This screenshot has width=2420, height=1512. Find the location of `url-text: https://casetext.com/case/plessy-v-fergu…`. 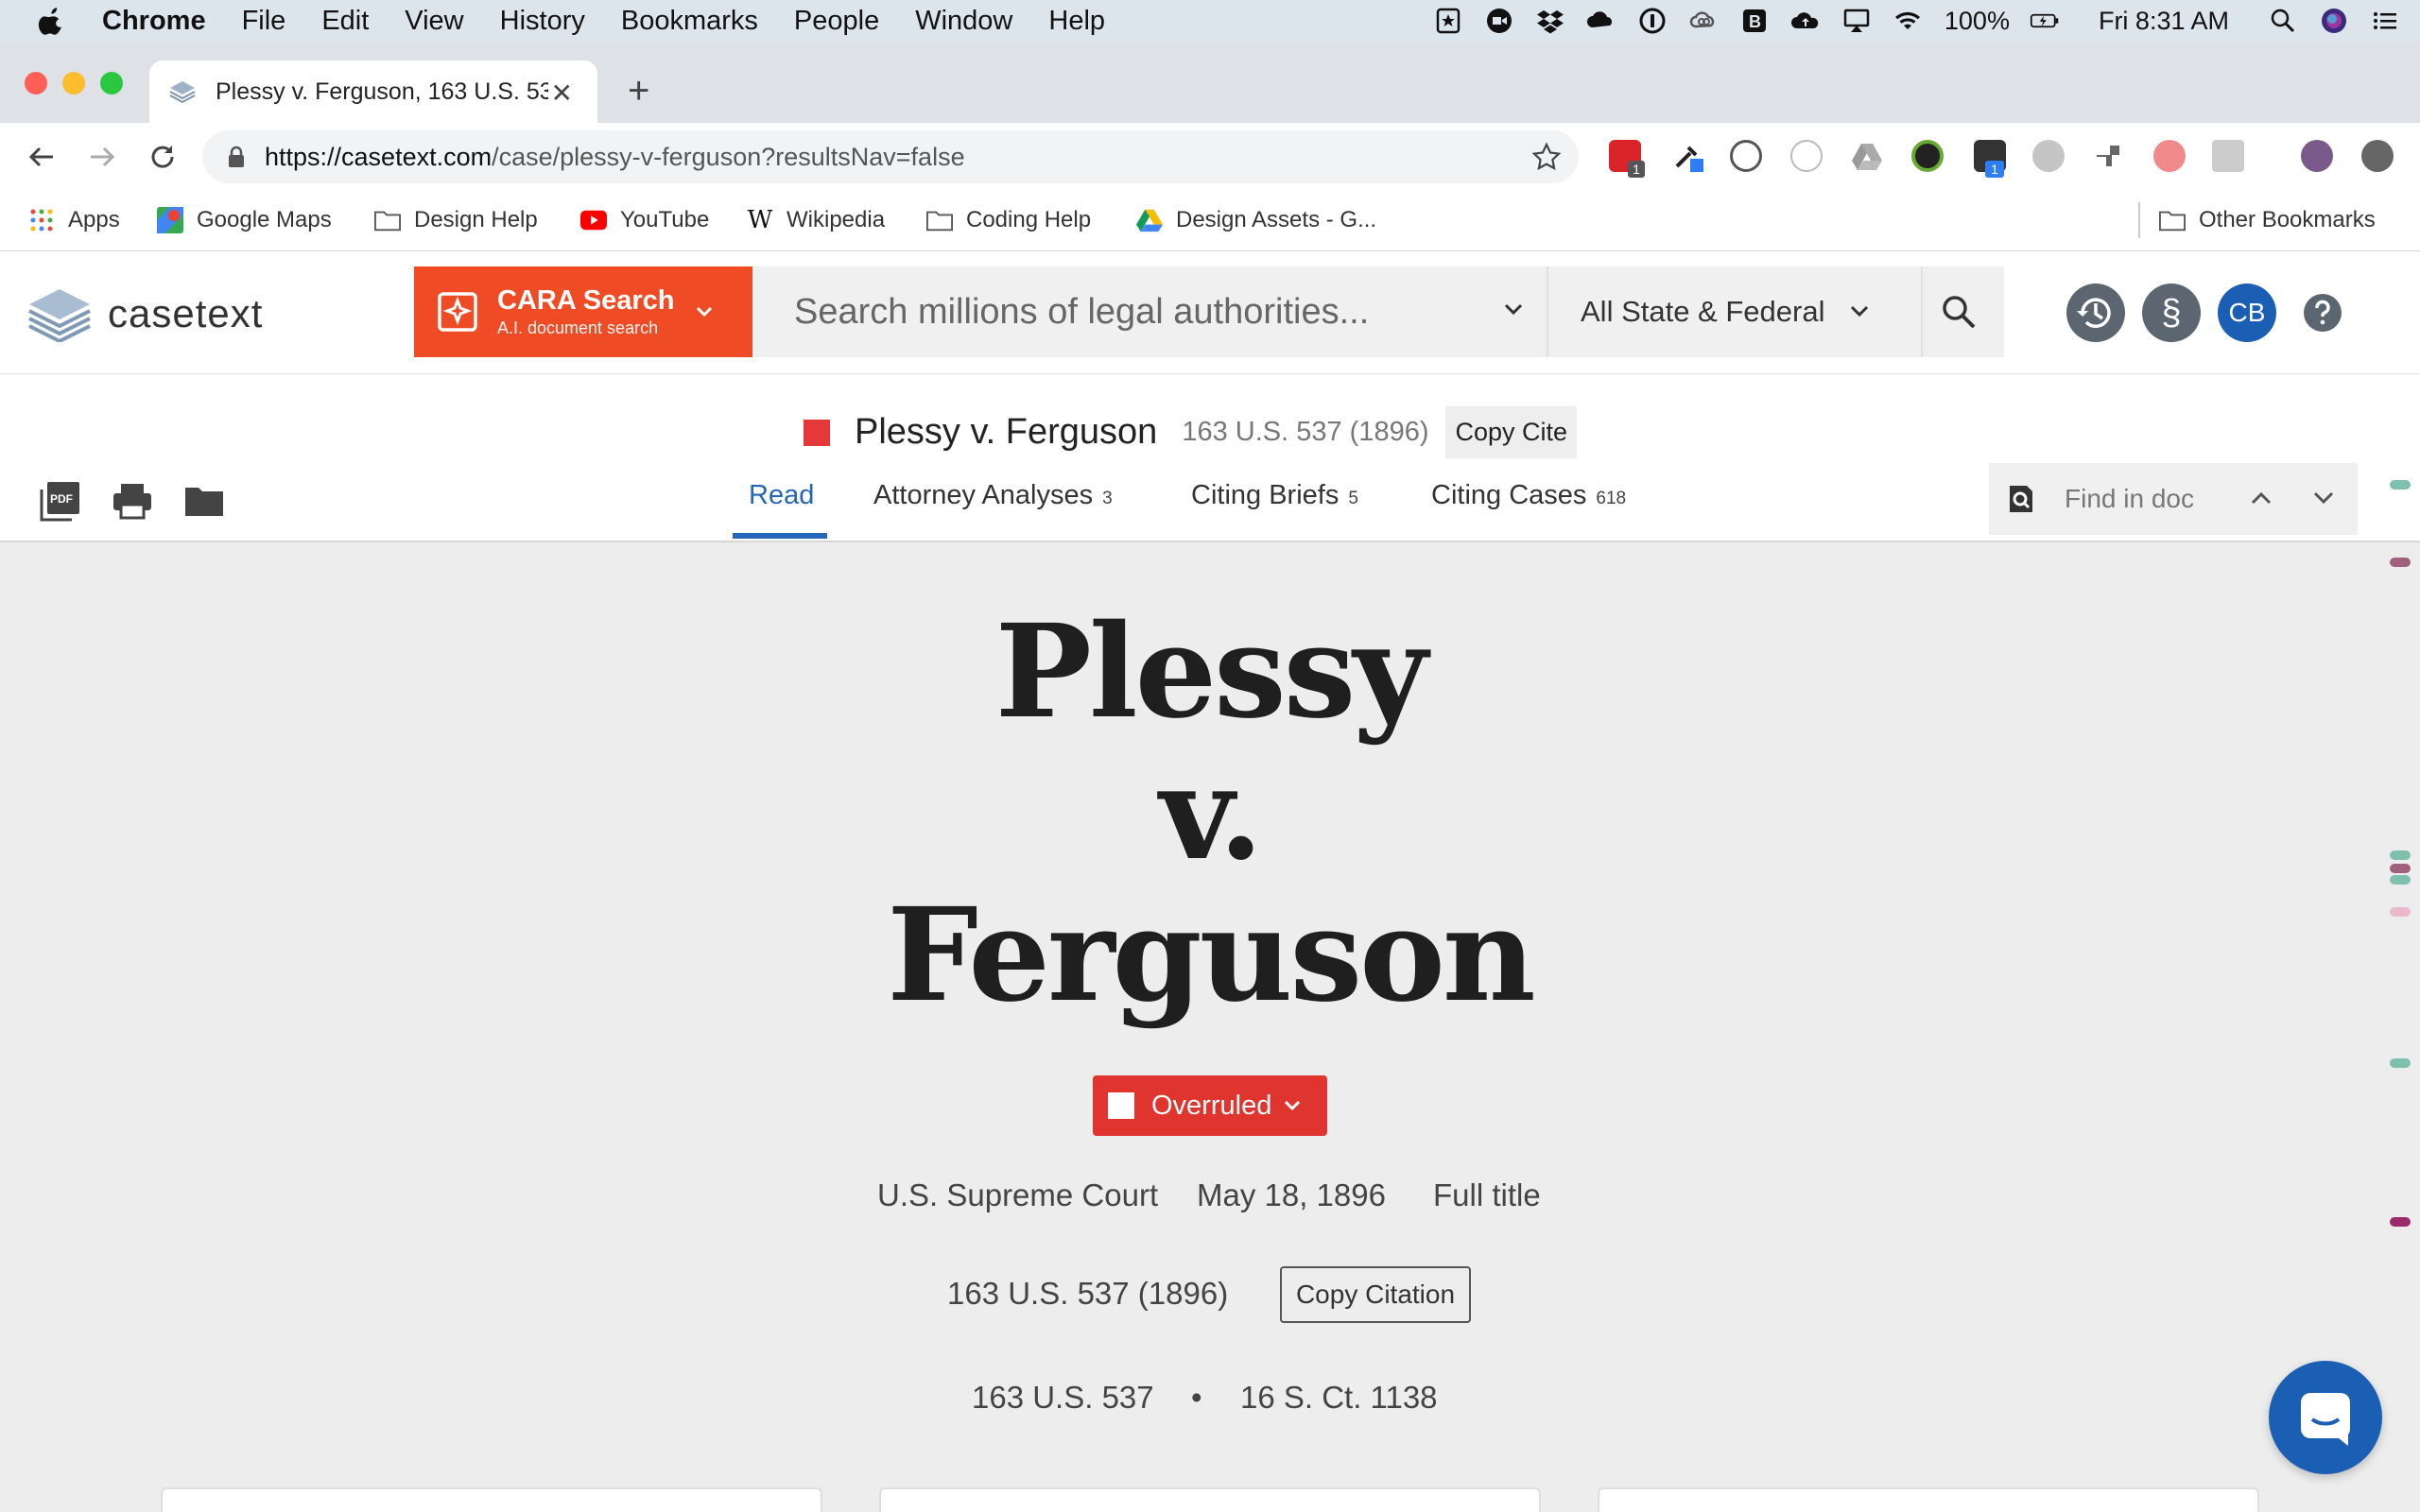

url-text: https://casetext.com/case/plessy-v-fergu… is located at coordinates (615, 157).